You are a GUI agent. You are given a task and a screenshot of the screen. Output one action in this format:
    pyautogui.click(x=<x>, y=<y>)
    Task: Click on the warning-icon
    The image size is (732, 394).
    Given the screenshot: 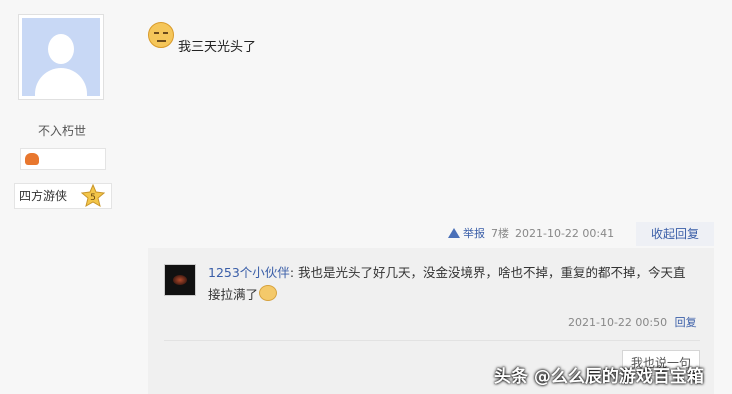 What is the action you would take?
    pyautogui.click(x=454, y=233)
    